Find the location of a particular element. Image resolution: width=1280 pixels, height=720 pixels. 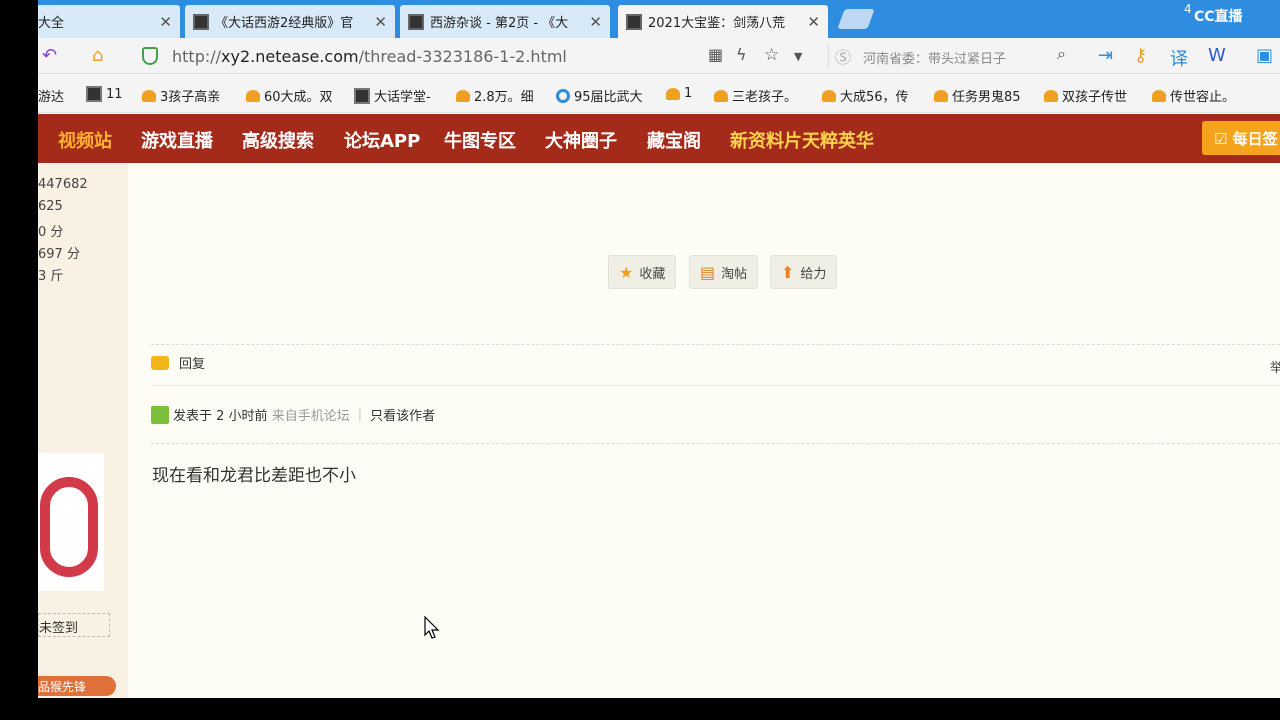

signin-status: 未签到 is located at coordinates (74, 625).